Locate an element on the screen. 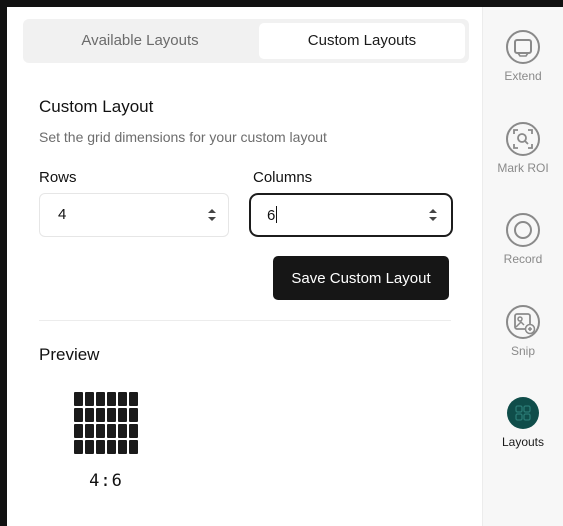 This screenshot has height=526, width=563. columns-value-wrap: 6 is located at coordinates (272, 215).